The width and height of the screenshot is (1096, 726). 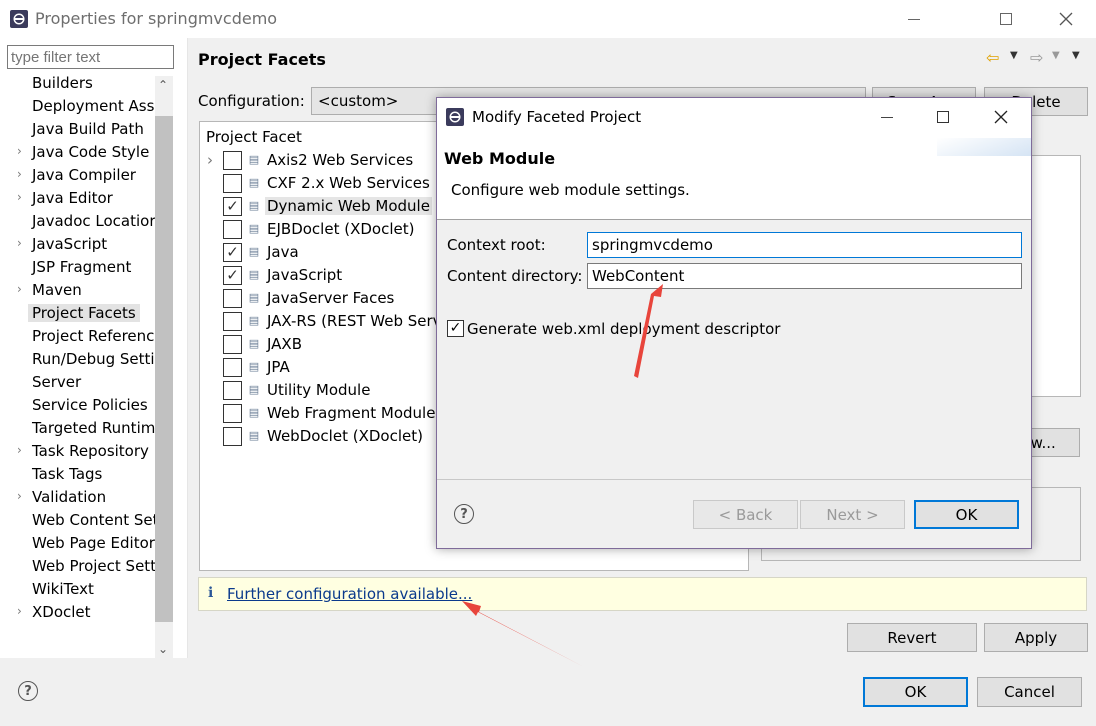 I want to click on sidebar-item: Project Referenc, so click(x=77, y=337).